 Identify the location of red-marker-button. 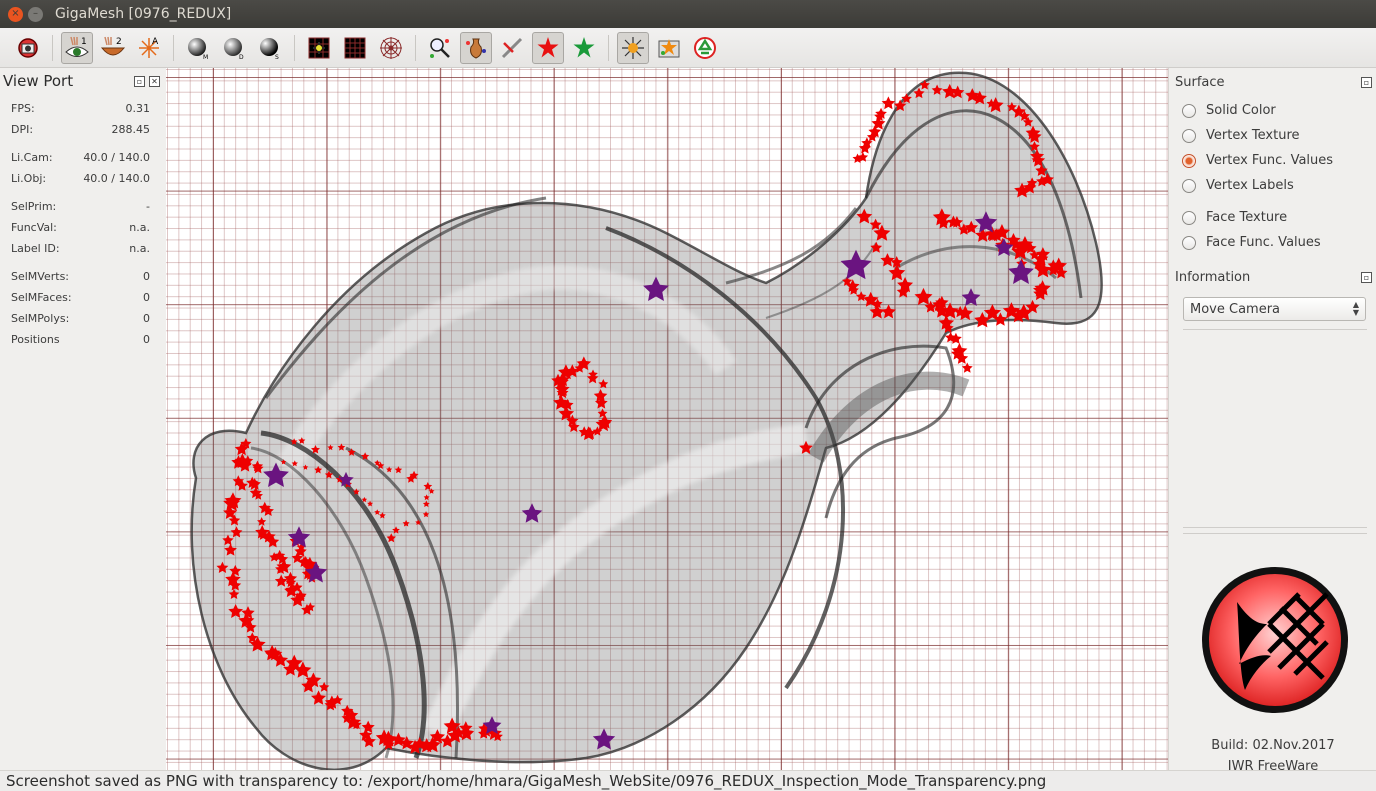
(548, 47).